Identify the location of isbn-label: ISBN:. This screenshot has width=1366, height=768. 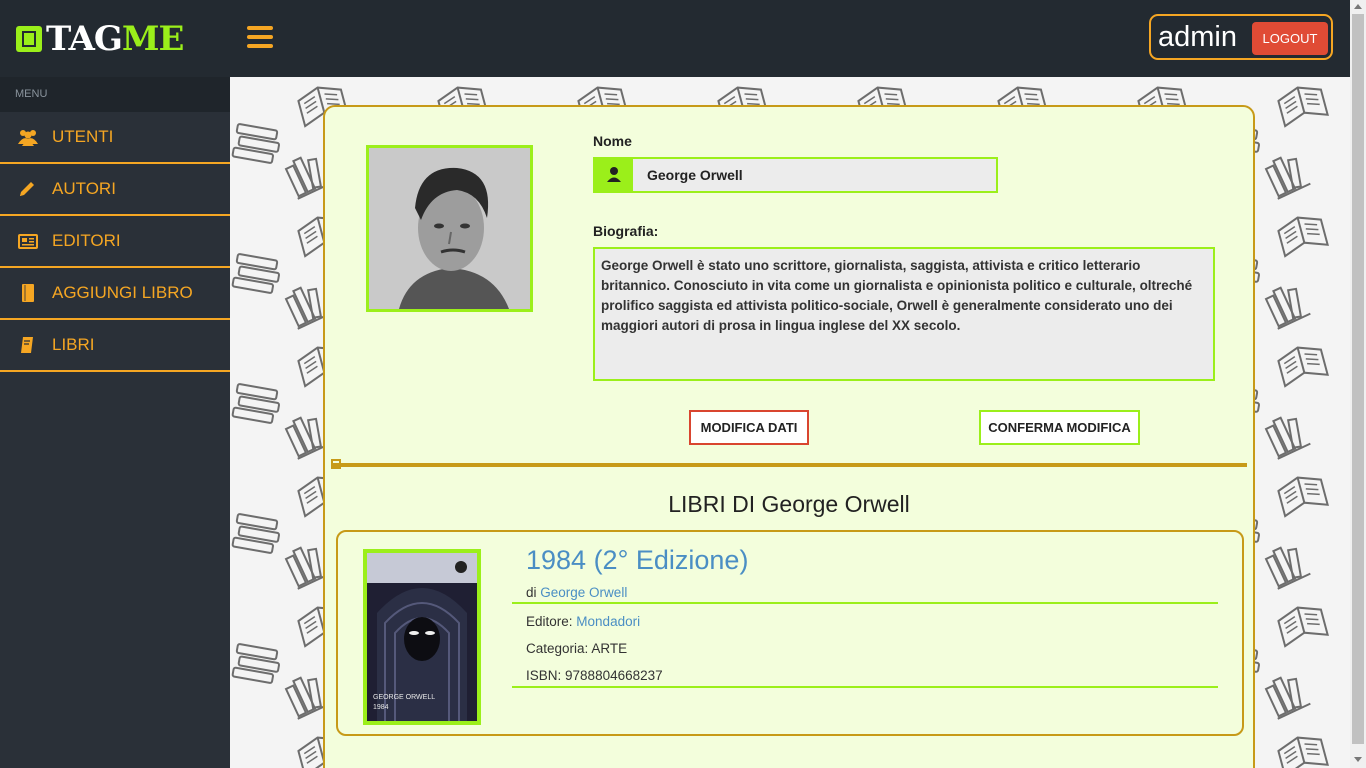
(544, 675).